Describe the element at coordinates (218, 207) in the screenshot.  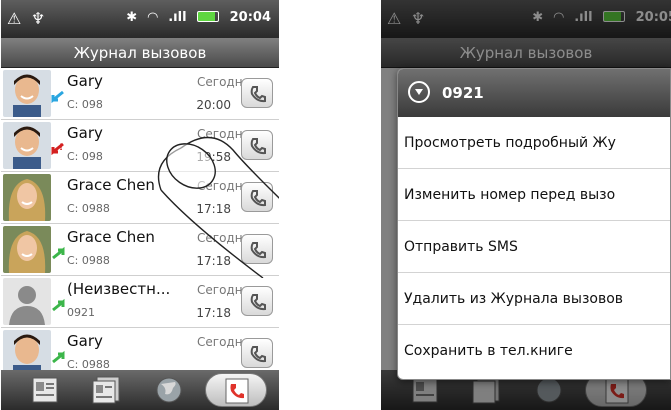
I see `tap-gesture-finger-icon` at that location.